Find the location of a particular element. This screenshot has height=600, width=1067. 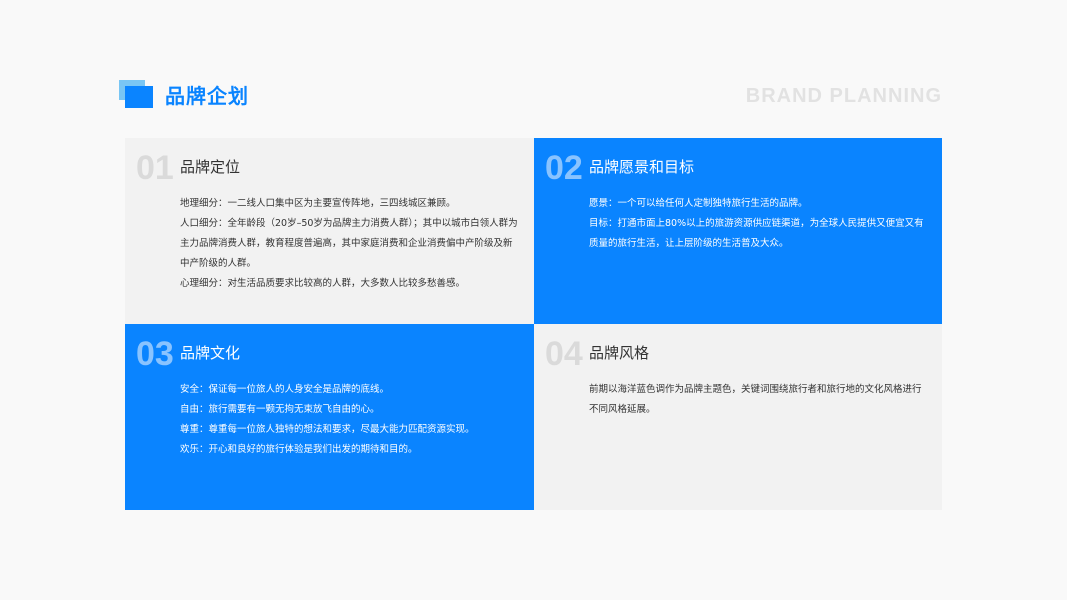

card-line: 地理细分：一二线人口集中区为主要宣传阵地，三四线城区兼顾。 is located at coordinates (318, 203).